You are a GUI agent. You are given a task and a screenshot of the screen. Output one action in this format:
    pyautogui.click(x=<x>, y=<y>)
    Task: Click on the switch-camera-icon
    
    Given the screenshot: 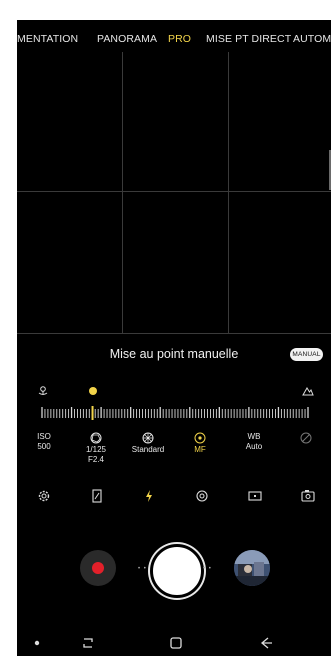 What is the action you would take?
    pyautogui.click(x=308, y=496)
    